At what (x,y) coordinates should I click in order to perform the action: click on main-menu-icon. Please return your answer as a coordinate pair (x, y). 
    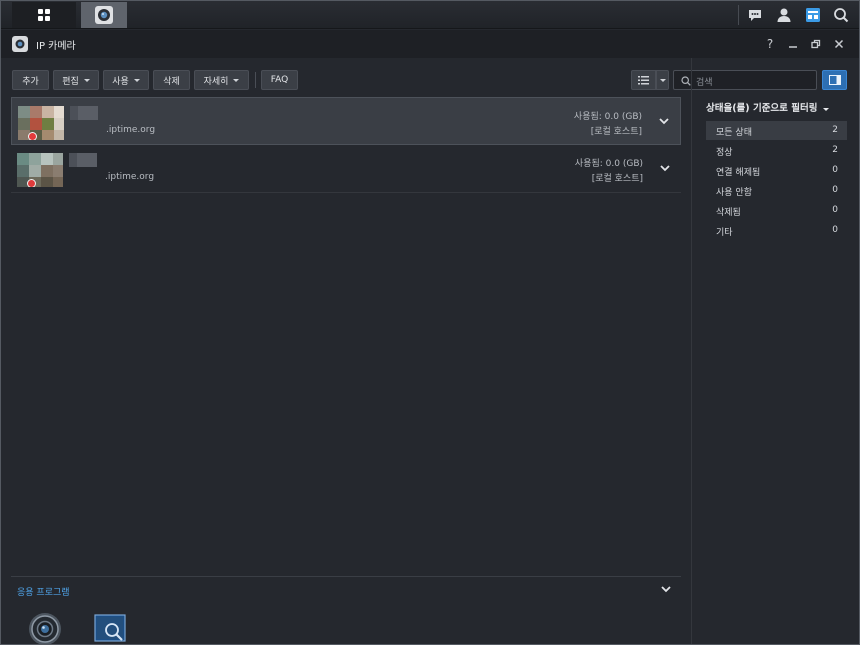
    Looking at the image, I should click on (44, 15).